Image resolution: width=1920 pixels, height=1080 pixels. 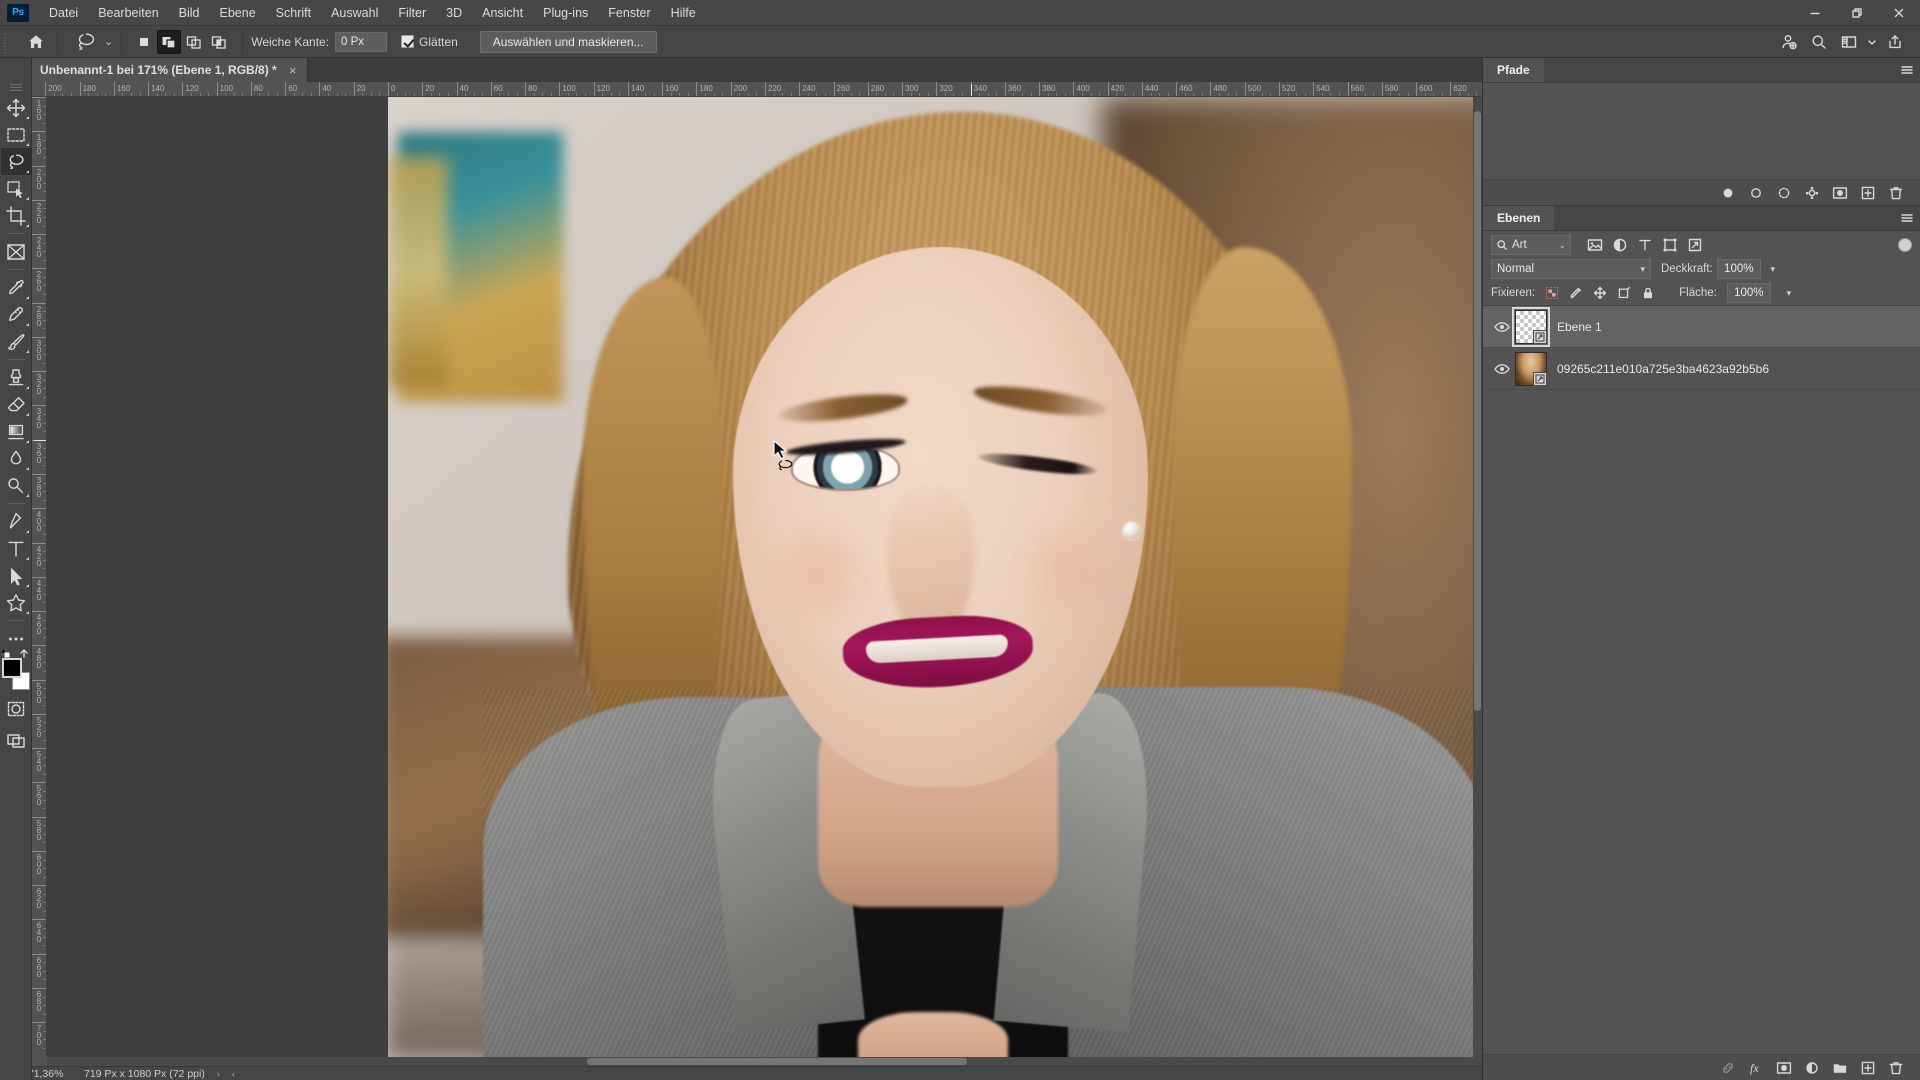 I want to click on brush-tool, so click(x=16, y=341).